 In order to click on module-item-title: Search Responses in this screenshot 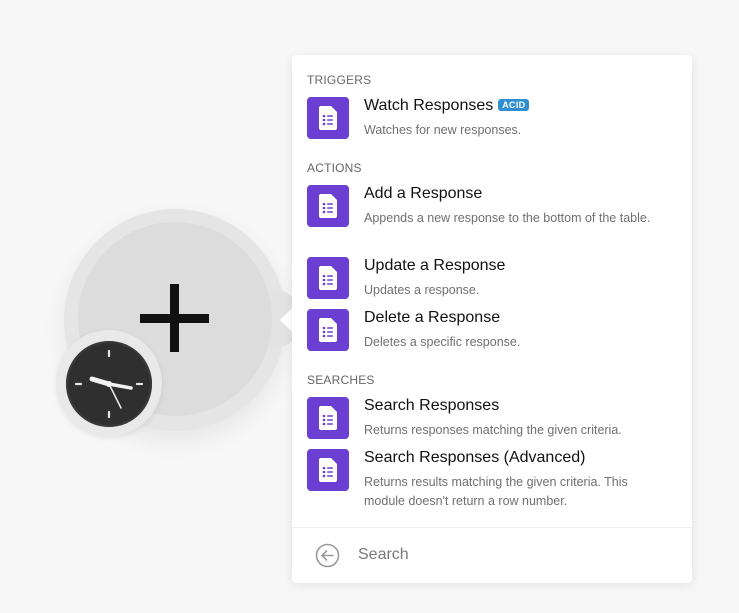, I will do `click(432, 405)`.